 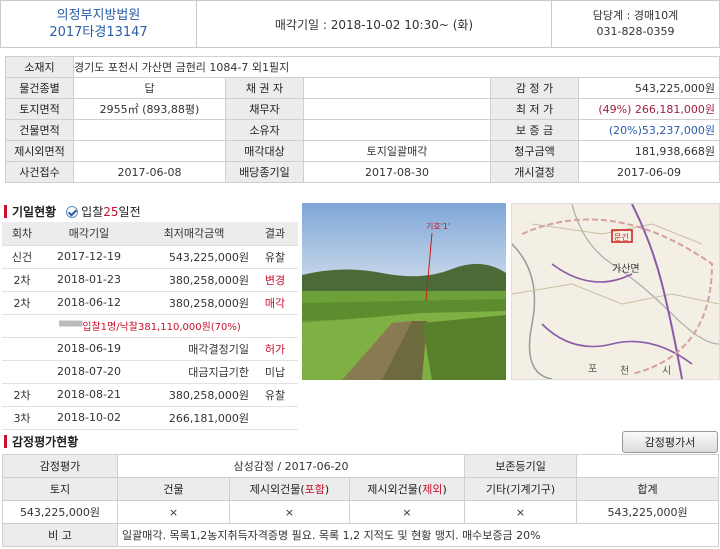 I want to click on owner-value, so click(x=397, y=130).